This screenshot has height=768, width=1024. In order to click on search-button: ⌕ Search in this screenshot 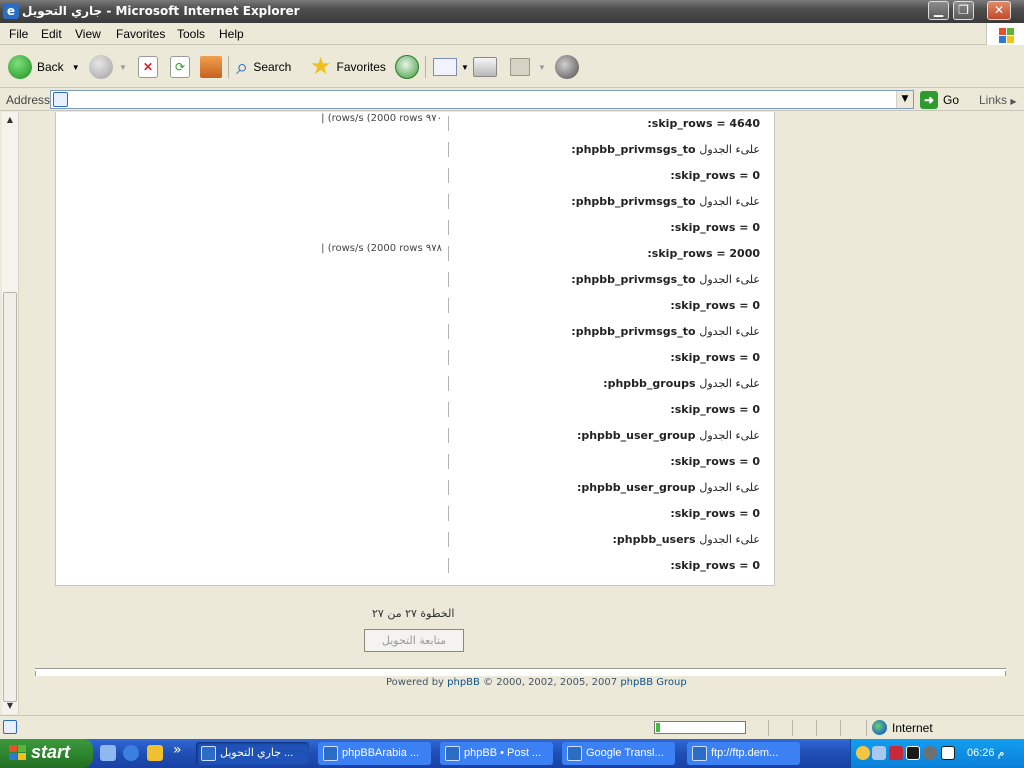, I will do `click(263, 67)`.